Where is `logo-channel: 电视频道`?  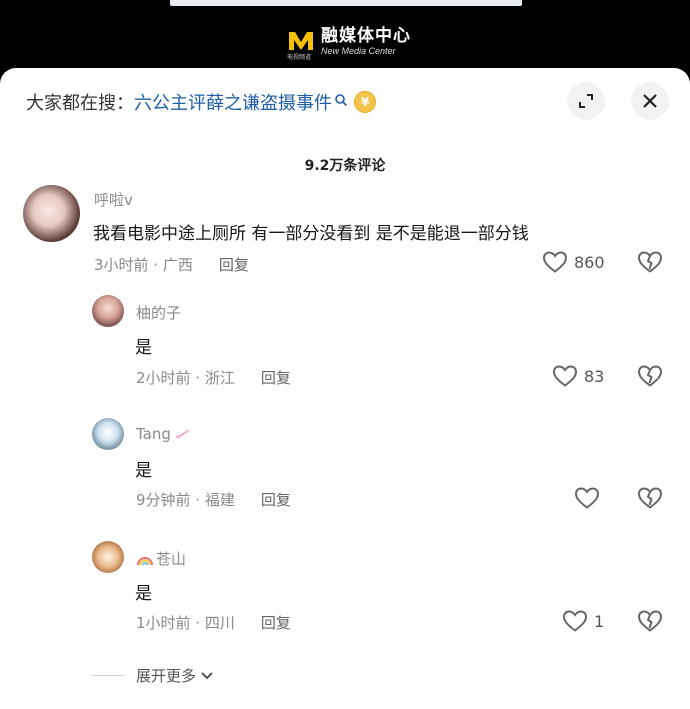
logo-channel: 电视频道 is located at coordinates (299, 57).